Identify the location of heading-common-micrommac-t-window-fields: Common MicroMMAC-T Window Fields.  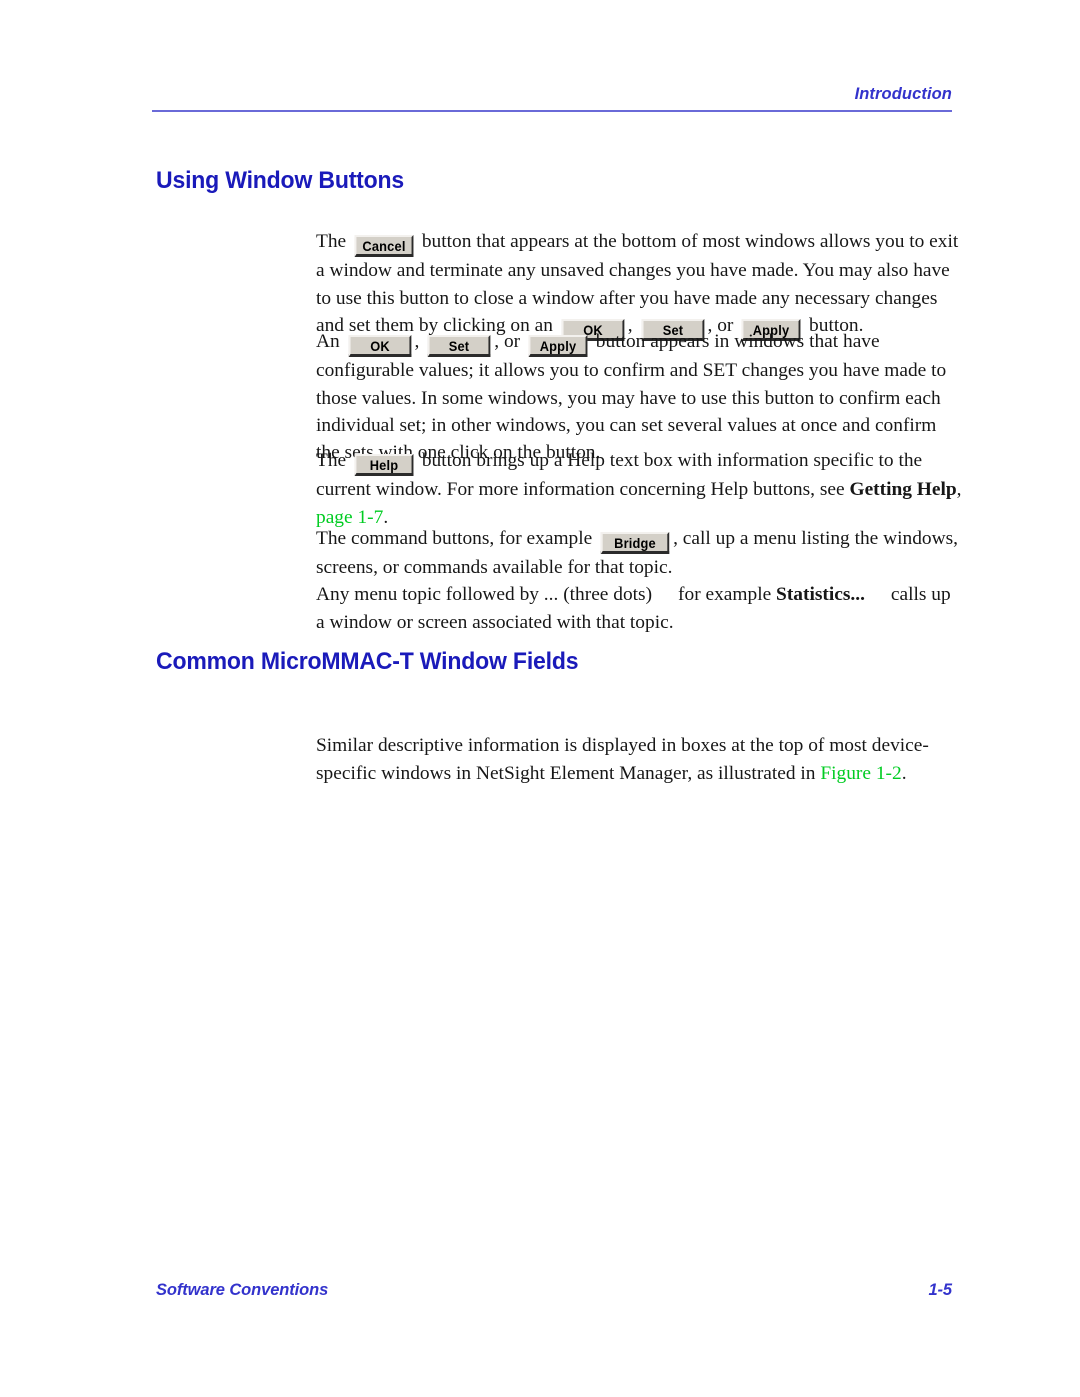
(367, 661).